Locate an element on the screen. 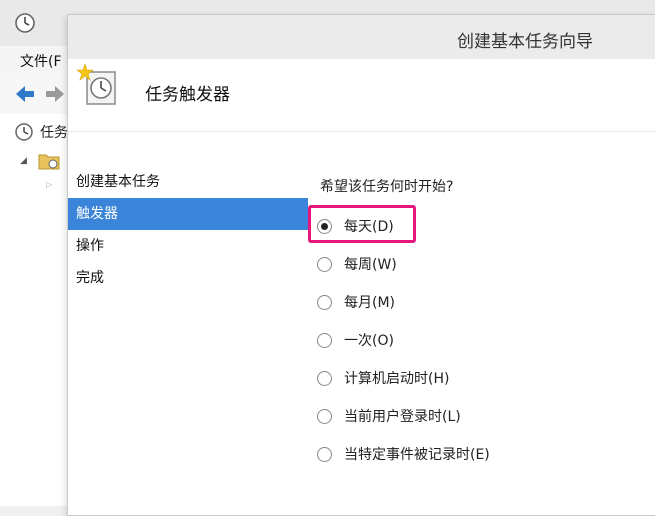 The width and height of the screenshot is (655, 516). folder-icon is located at coordinates (49, 161).